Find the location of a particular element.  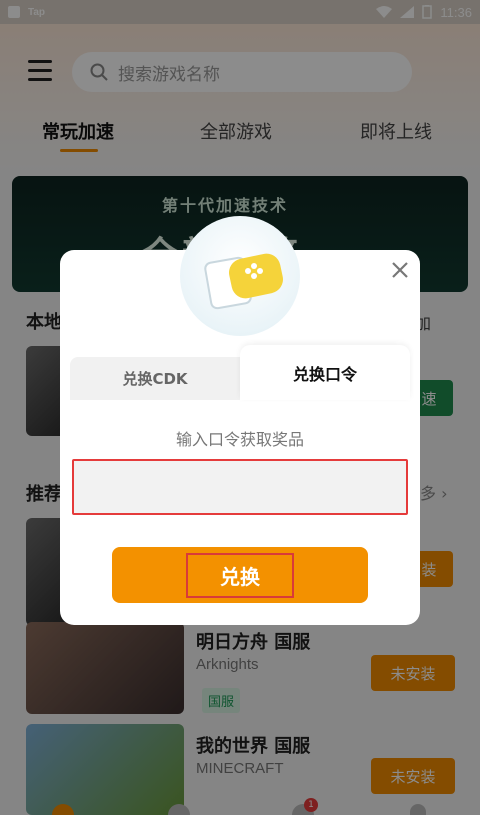

dialog-hint: 输入口令获取奖品 is located at coordinates (239, 439).